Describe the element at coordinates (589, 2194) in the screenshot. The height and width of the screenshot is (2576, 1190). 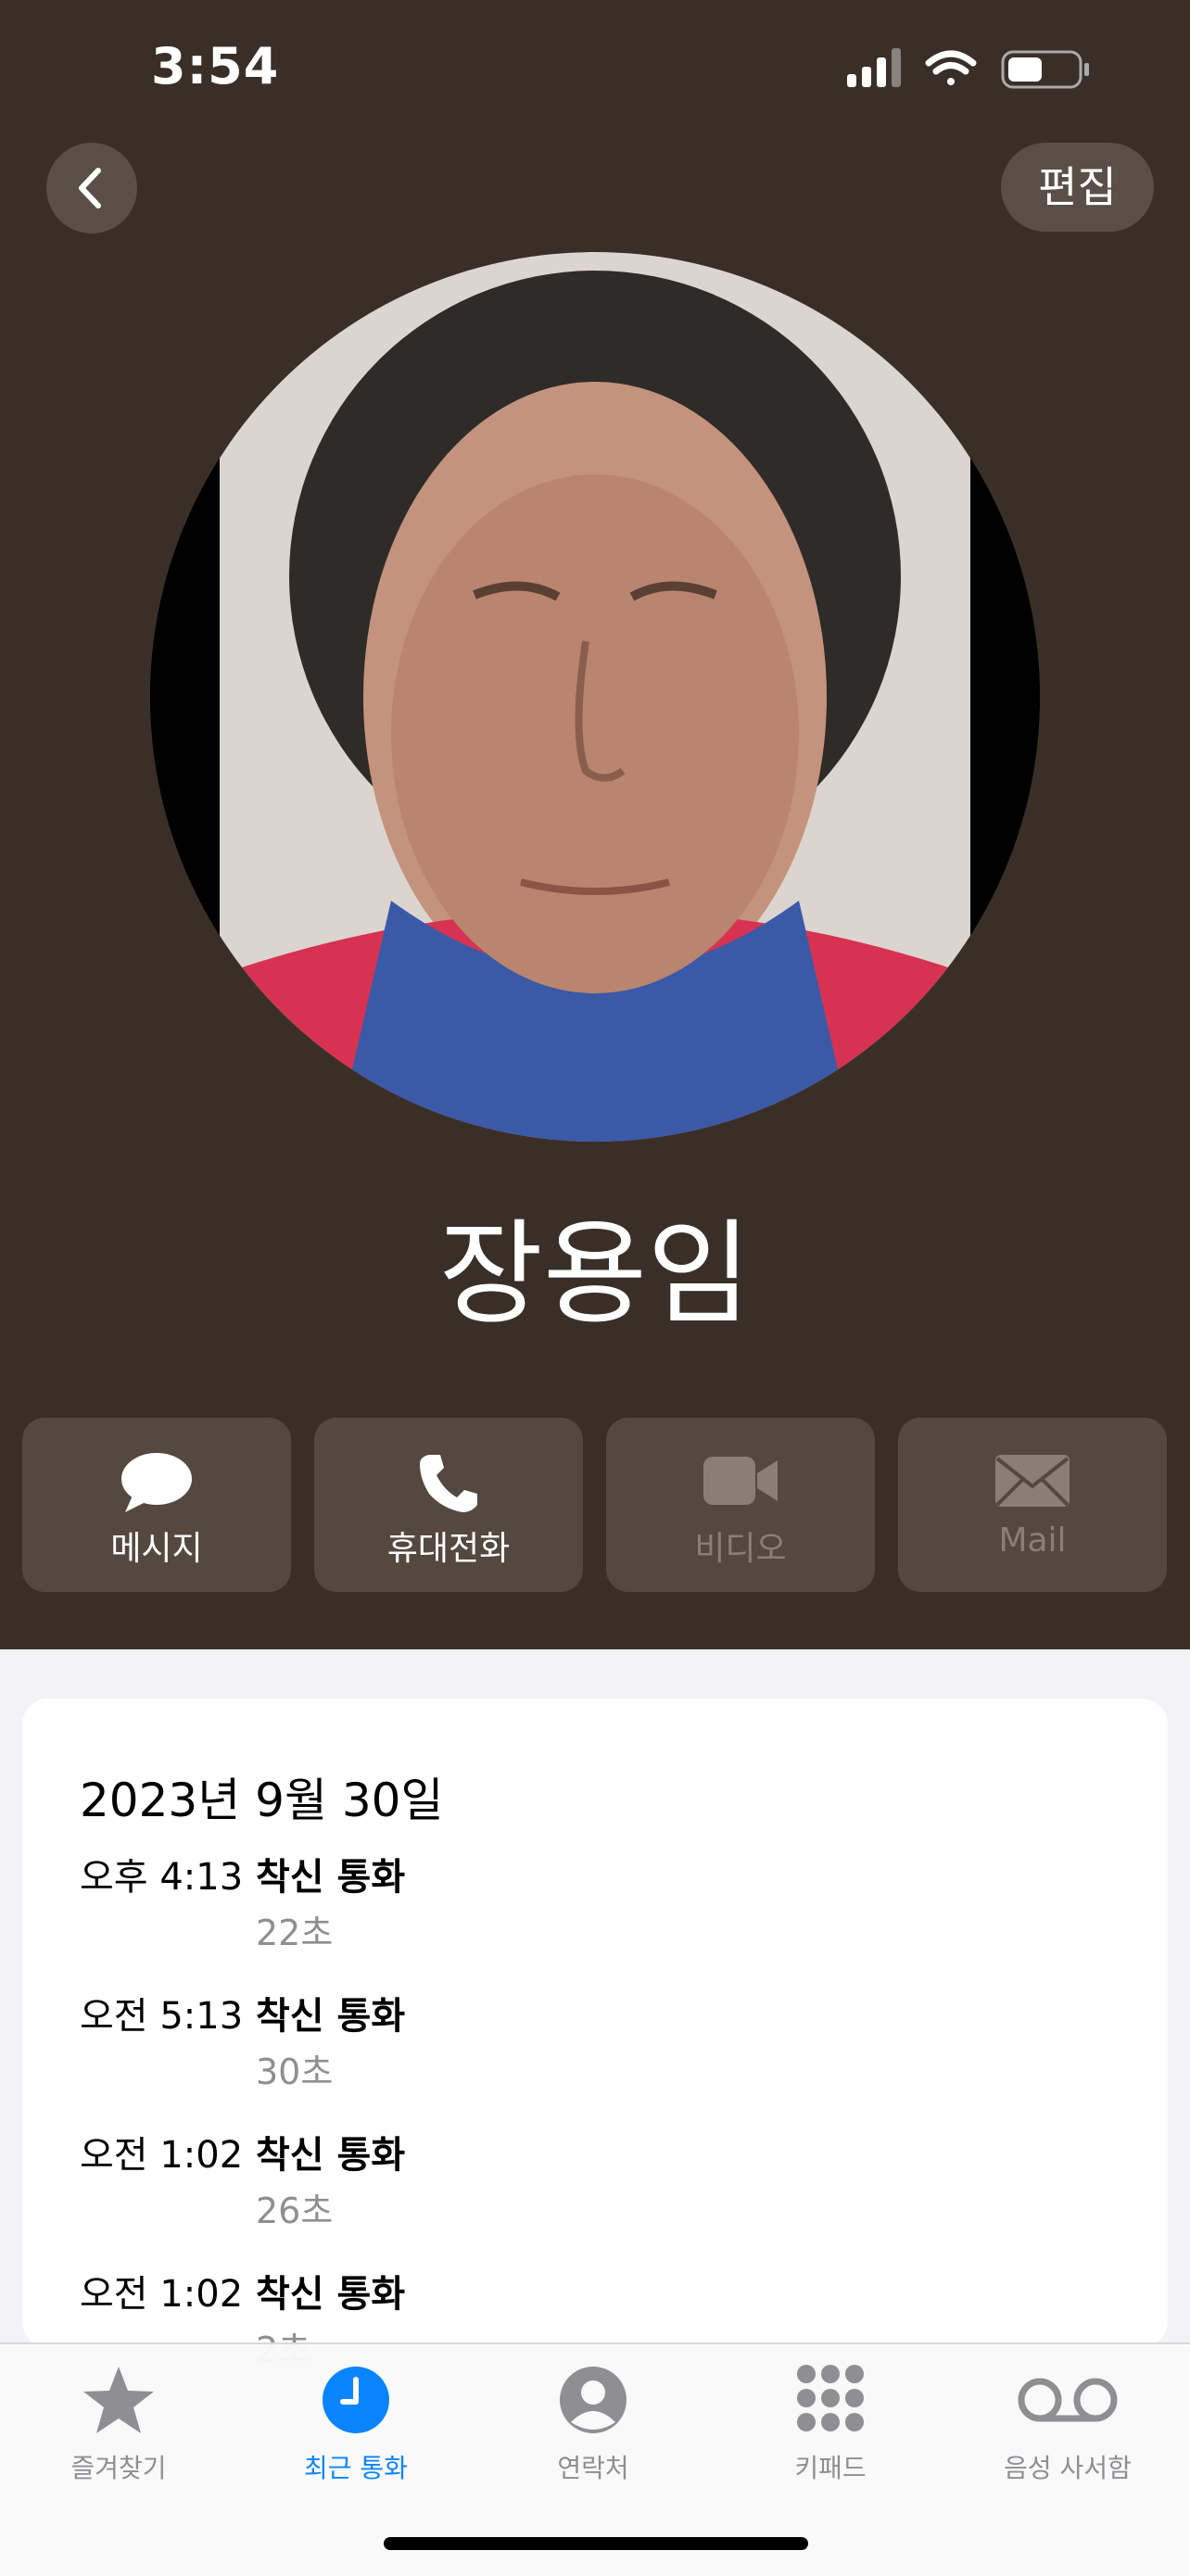
I see `call-row: 오전 1:02 착신 통화 26초` at that location.